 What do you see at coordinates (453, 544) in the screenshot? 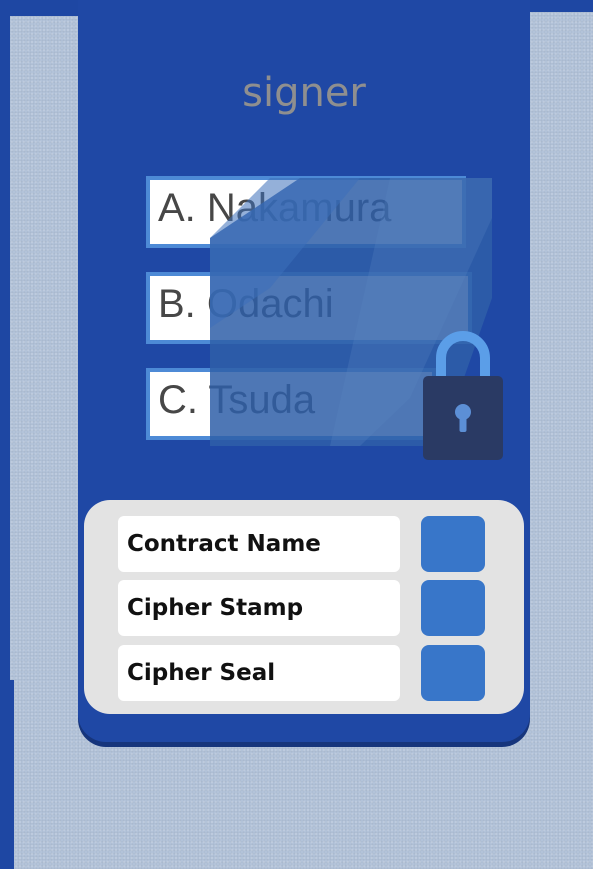
I see `contract-name-button` at bounding box center [453, 544].